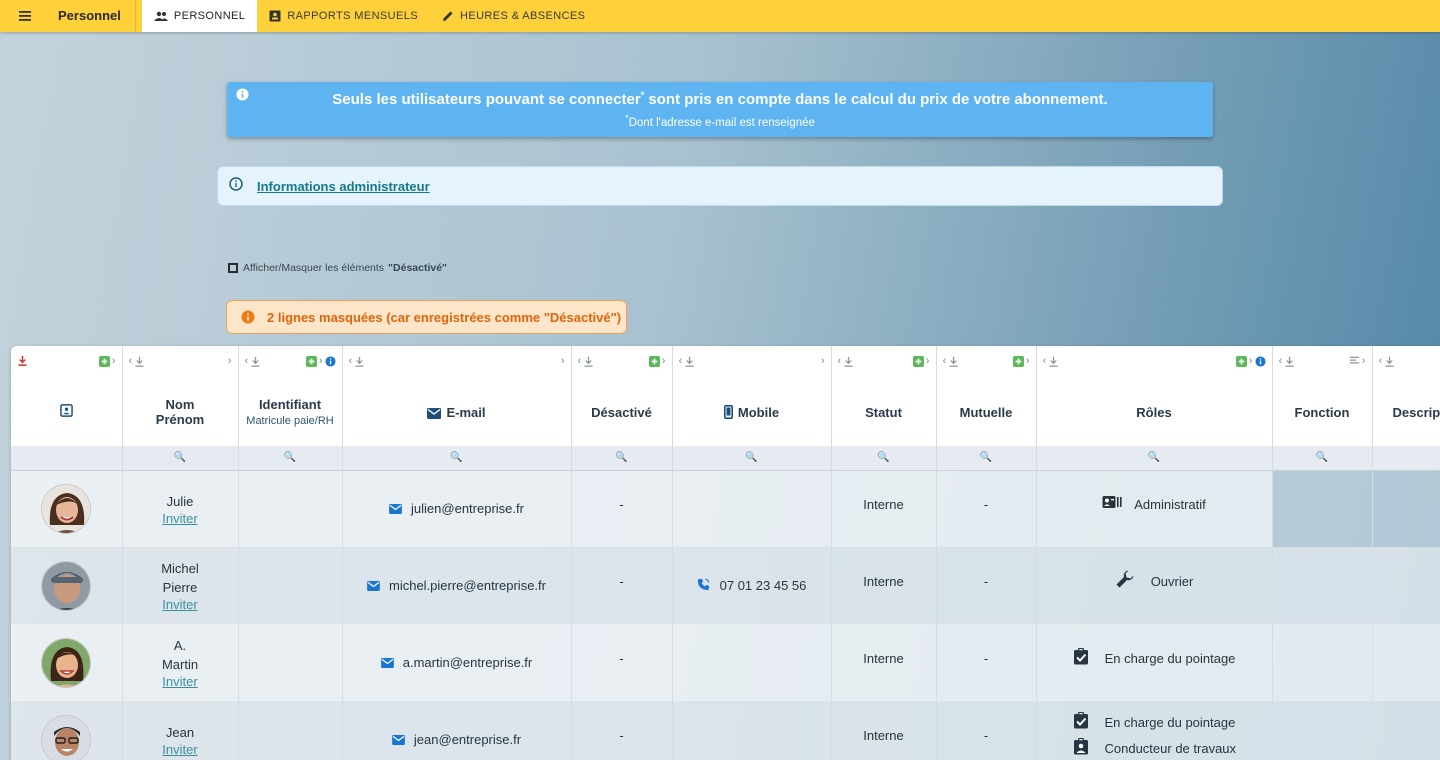 Image resolution: width=1440 pixels, height=760 pixels. Describe the element at coordinates (290, 458) in the screenshot. I see `filter-identifiant: 🔍` at that location.